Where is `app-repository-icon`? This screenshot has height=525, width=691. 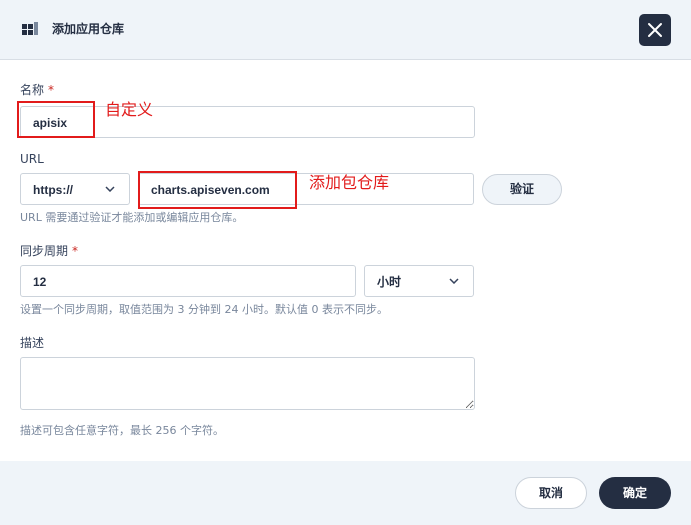
app-repository-icon is located at coordinates (30, 28).